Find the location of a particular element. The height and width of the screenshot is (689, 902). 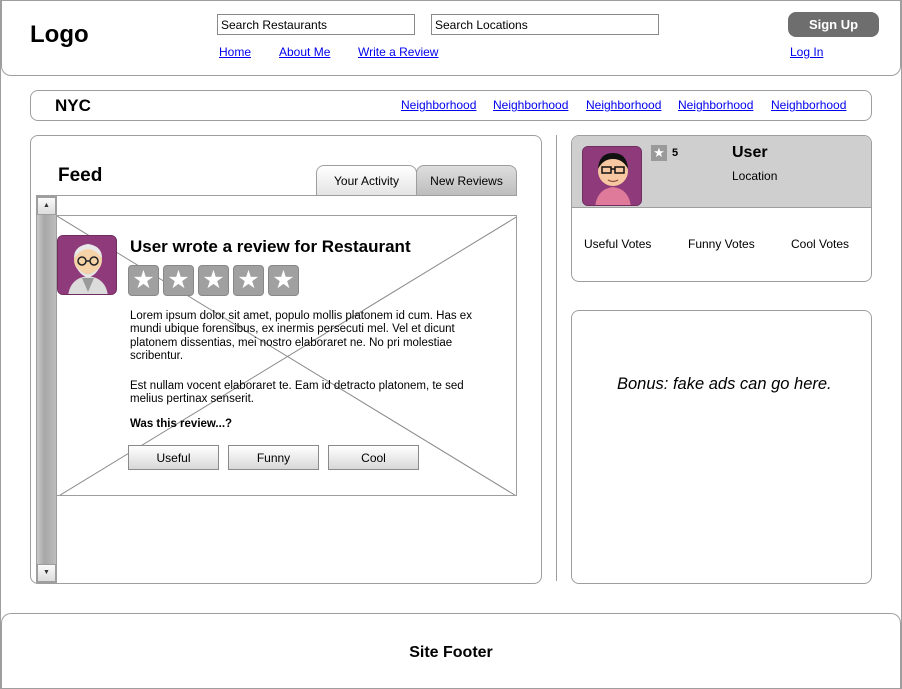

site-footer: Site Footer is located at coordinates (451, 650).